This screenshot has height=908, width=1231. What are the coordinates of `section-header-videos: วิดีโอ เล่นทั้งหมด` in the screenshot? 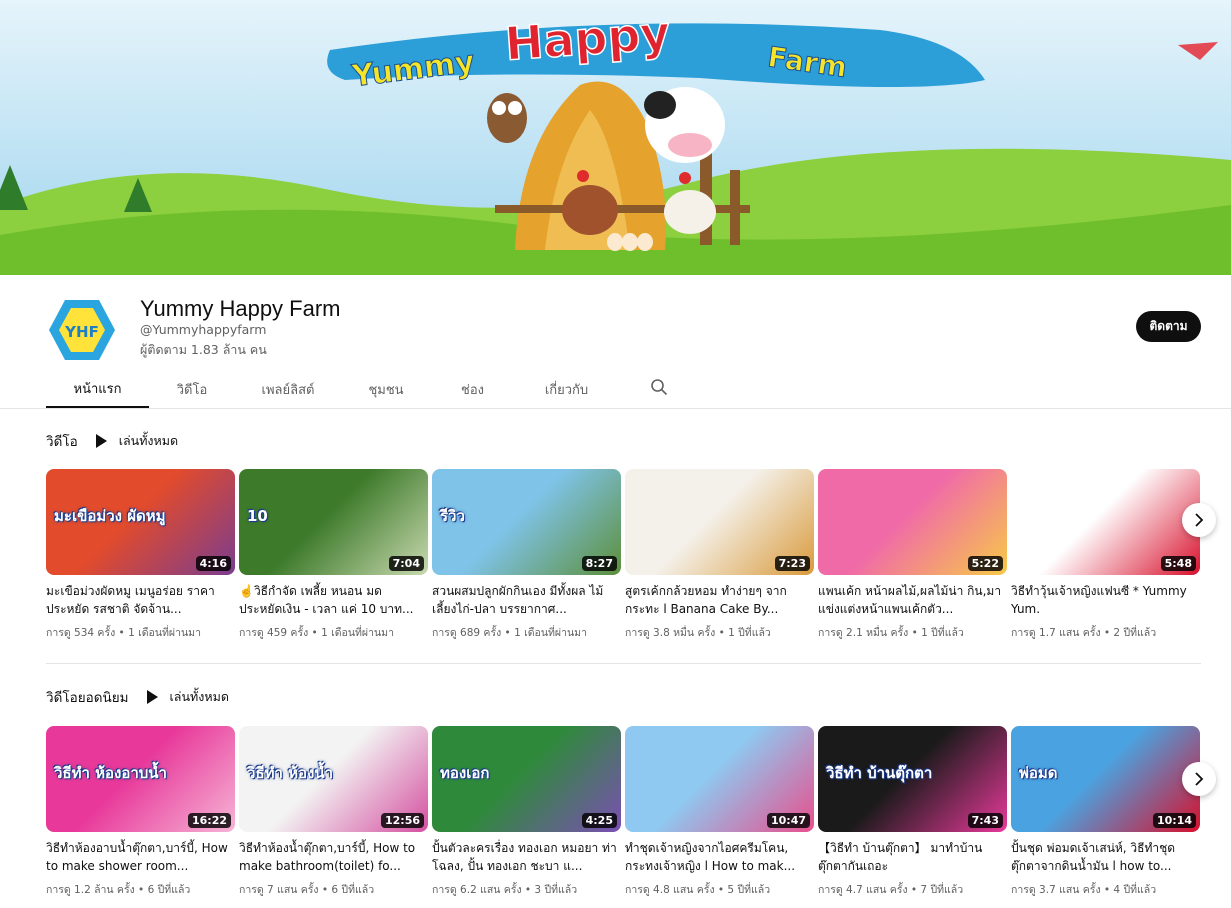 It's located at (112, 441).